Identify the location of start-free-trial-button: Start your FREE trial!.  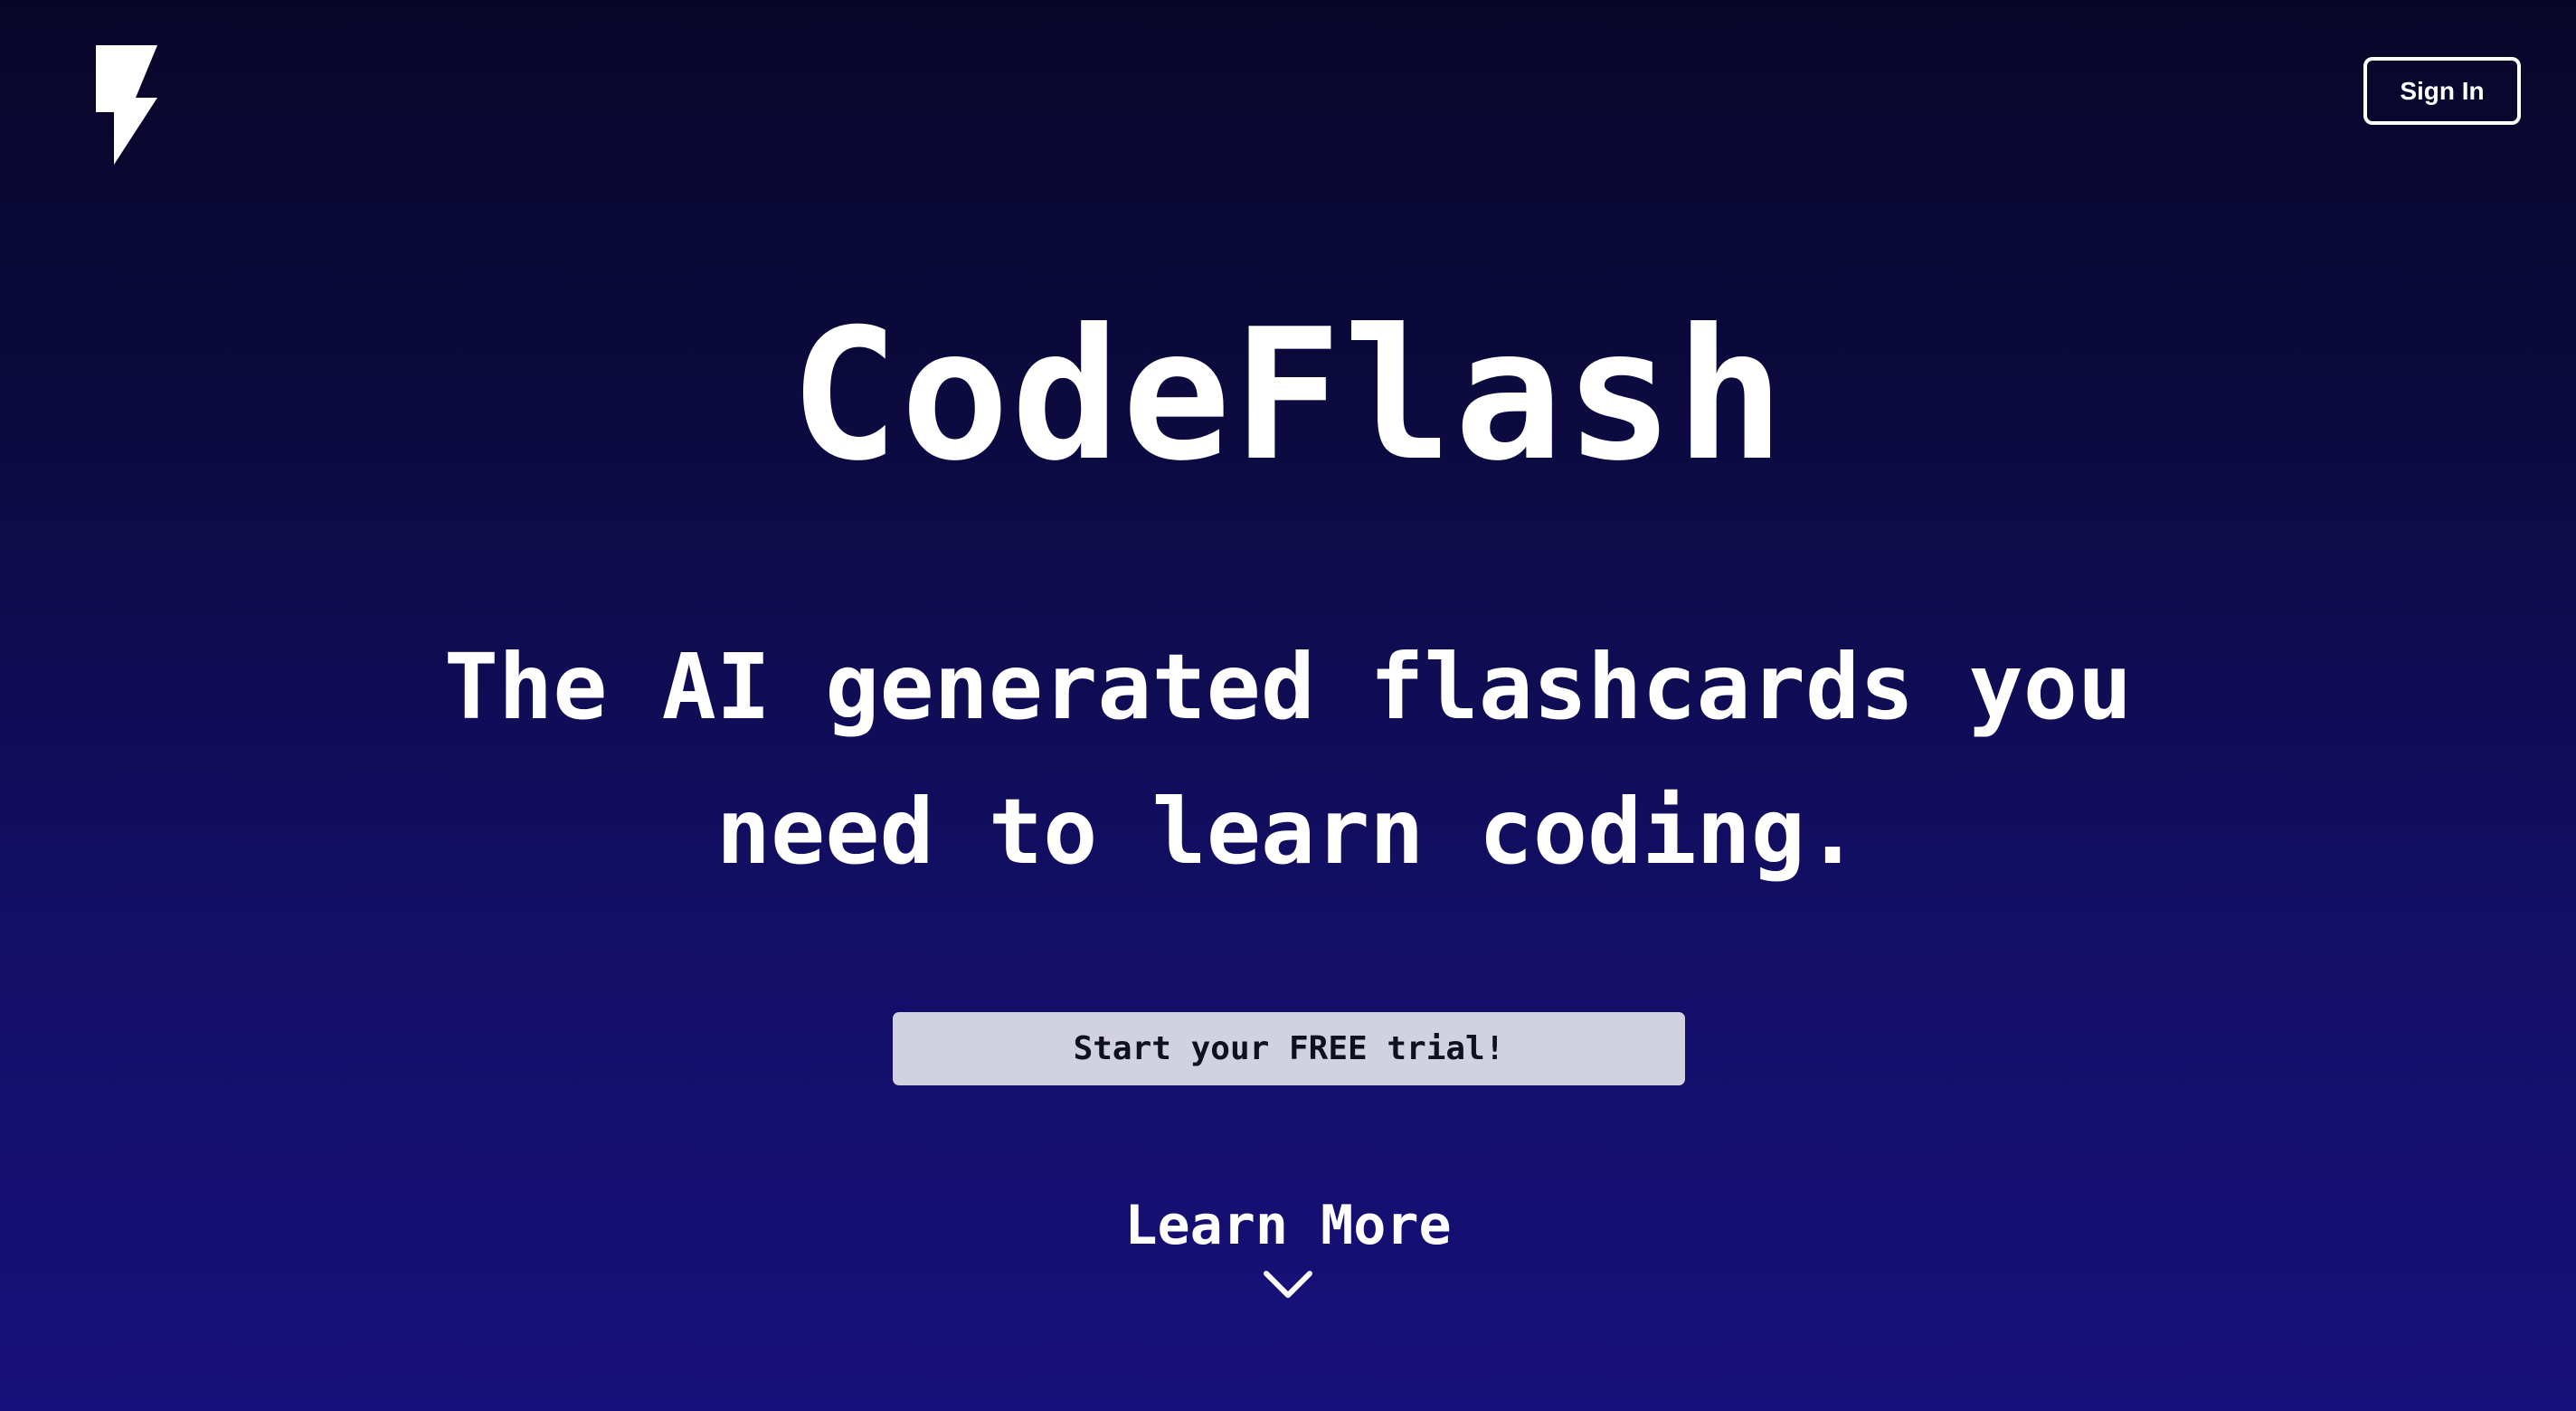
(1289, 1048).